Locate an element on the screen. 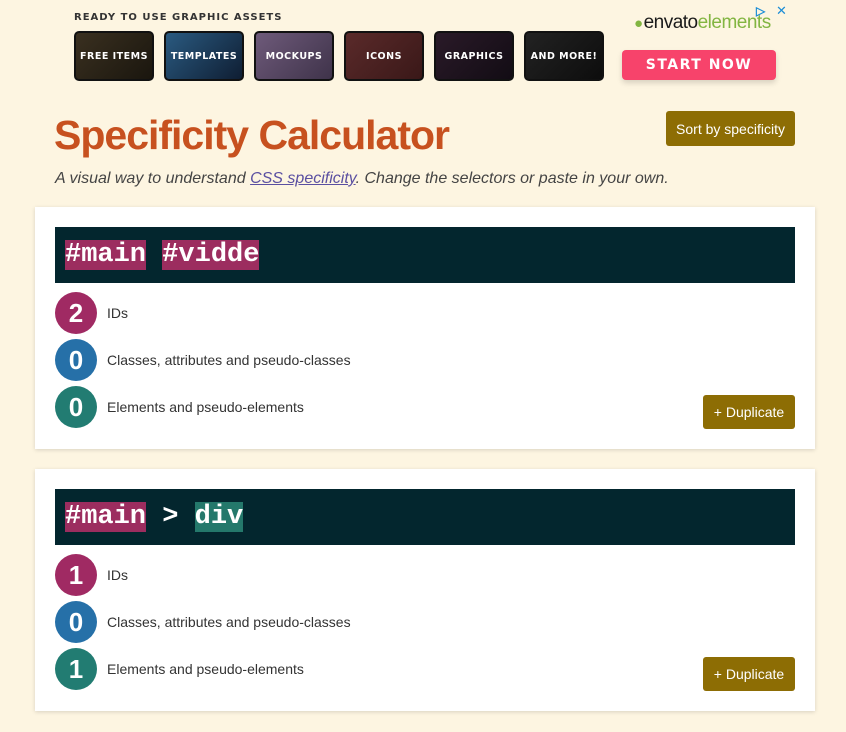  ad-tile-icons: ICONS is located at coordinates (384, 56).